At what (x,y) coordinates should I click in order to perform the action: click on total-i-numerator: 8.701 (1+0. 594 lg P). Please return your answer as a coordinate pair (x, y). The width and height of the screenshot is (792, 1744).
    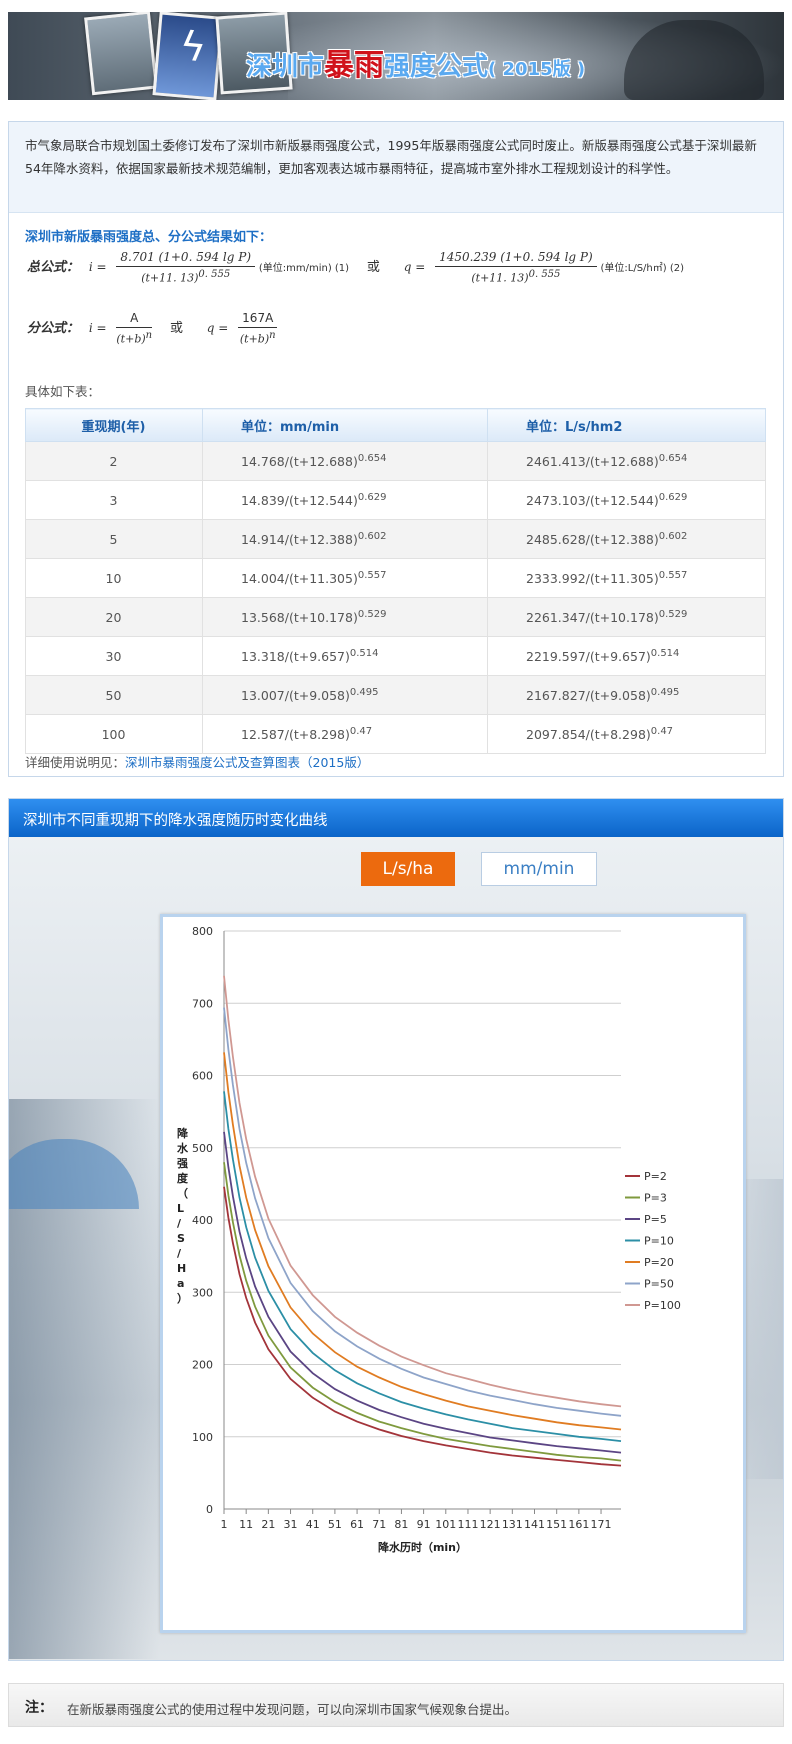
    Looking at the image, I should click on (186, 258).